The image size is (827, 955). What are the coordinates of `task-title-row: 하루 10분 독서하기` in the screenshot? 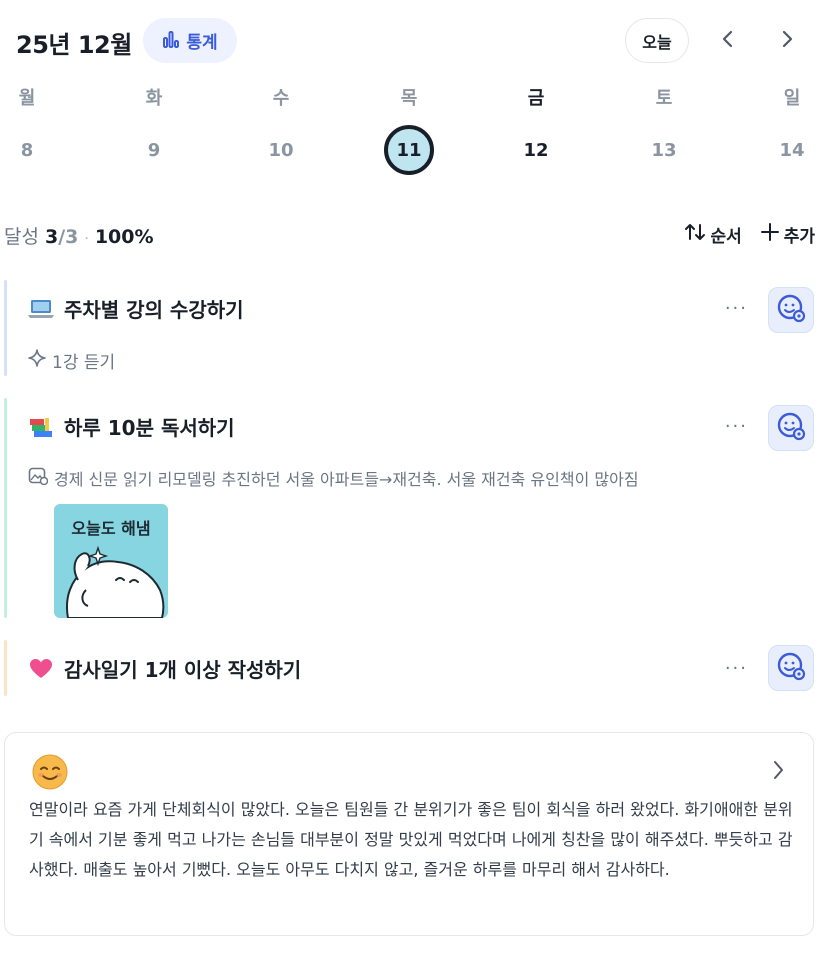 It's located at (131, 426).